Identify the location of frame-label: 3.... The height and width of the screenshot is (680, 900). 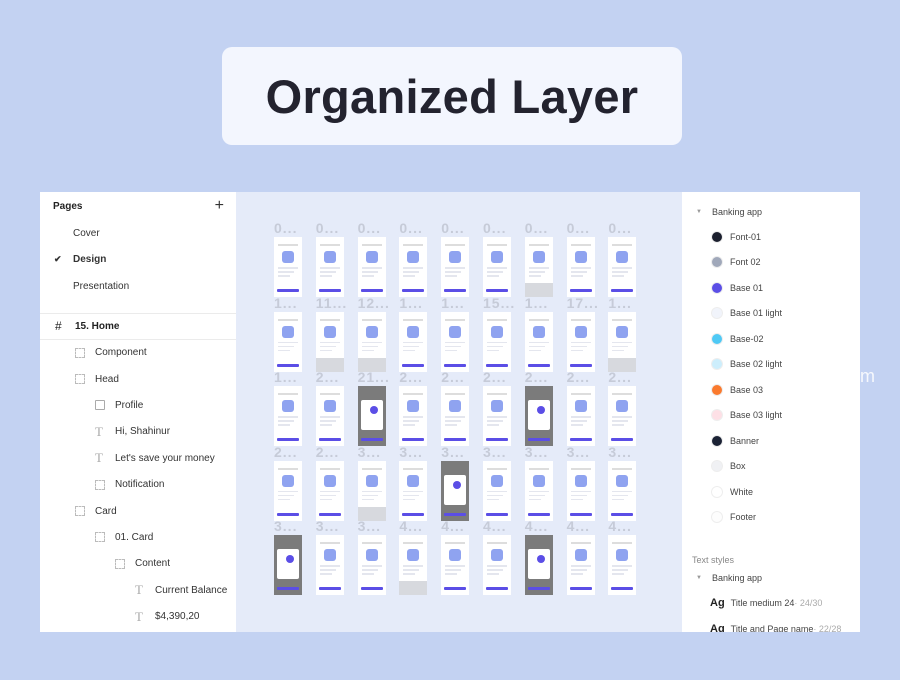
(411, 451).